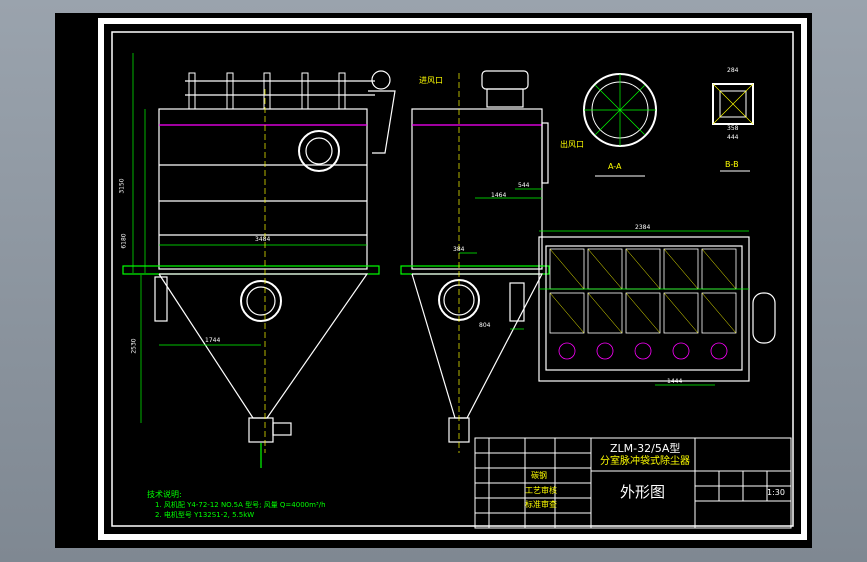 The height and width of the screenshot is (562, 867). I want to click on scale-label: 1:30, so click(776, 492).